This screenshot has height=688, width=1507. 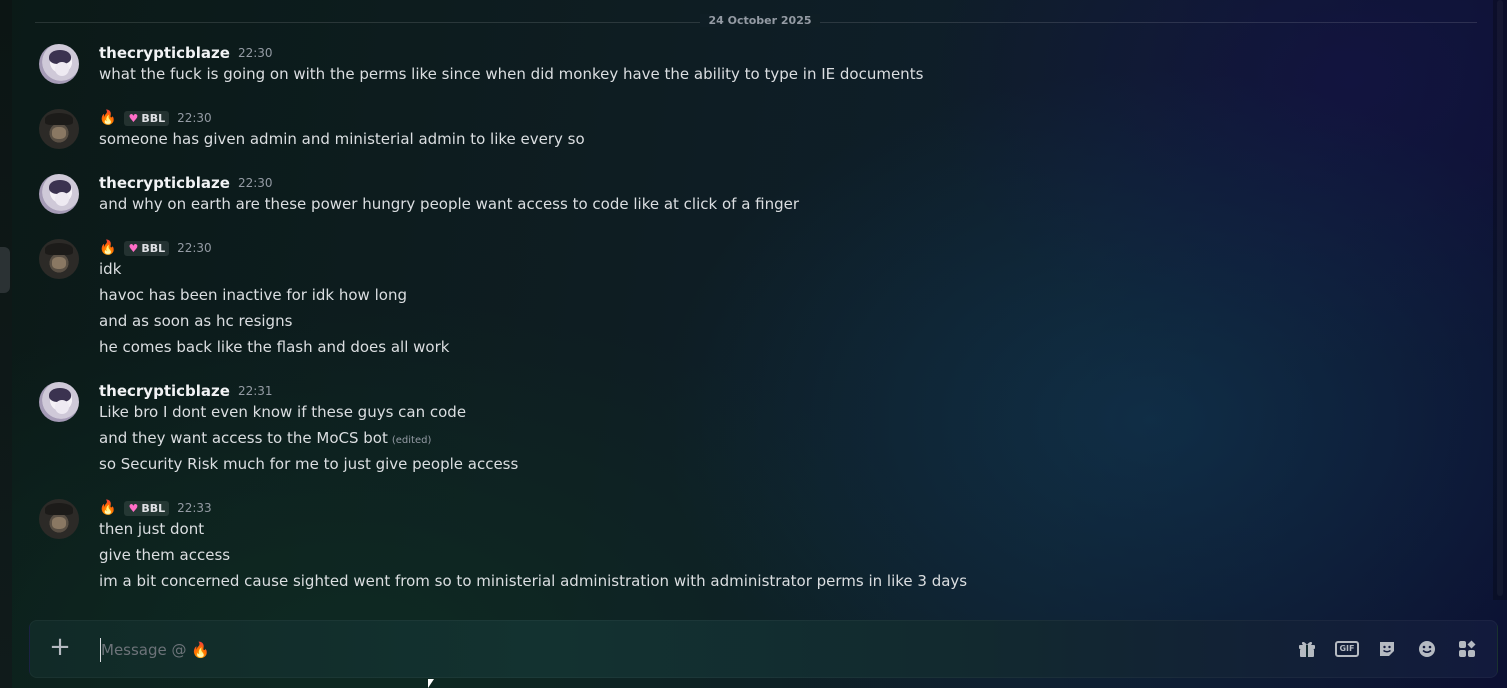 I want to click on message-header: 🔥 ♥ BBL 22:33, so click(x=155, y=508).